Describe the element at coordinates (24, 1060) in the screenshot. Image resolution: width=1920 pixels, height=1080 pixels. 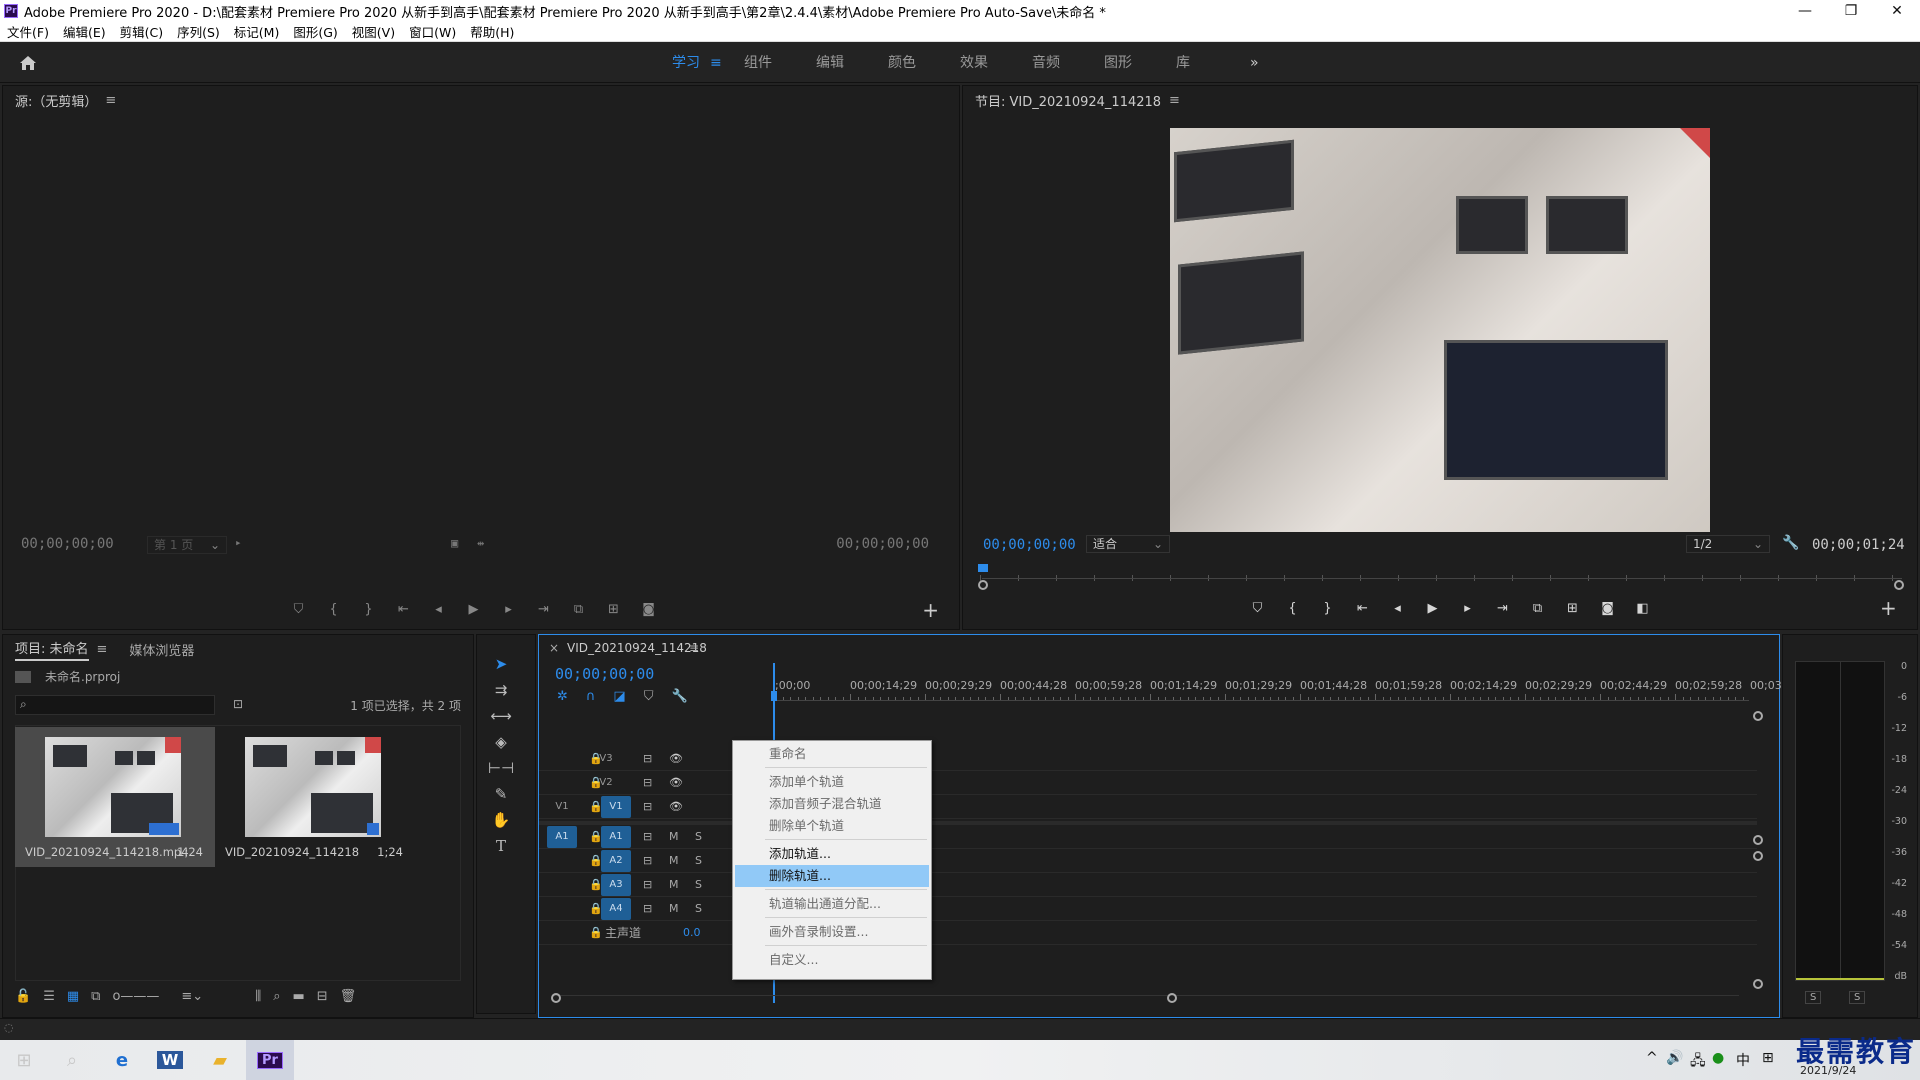
I see `windows-start-icon: ⊞` at that location.